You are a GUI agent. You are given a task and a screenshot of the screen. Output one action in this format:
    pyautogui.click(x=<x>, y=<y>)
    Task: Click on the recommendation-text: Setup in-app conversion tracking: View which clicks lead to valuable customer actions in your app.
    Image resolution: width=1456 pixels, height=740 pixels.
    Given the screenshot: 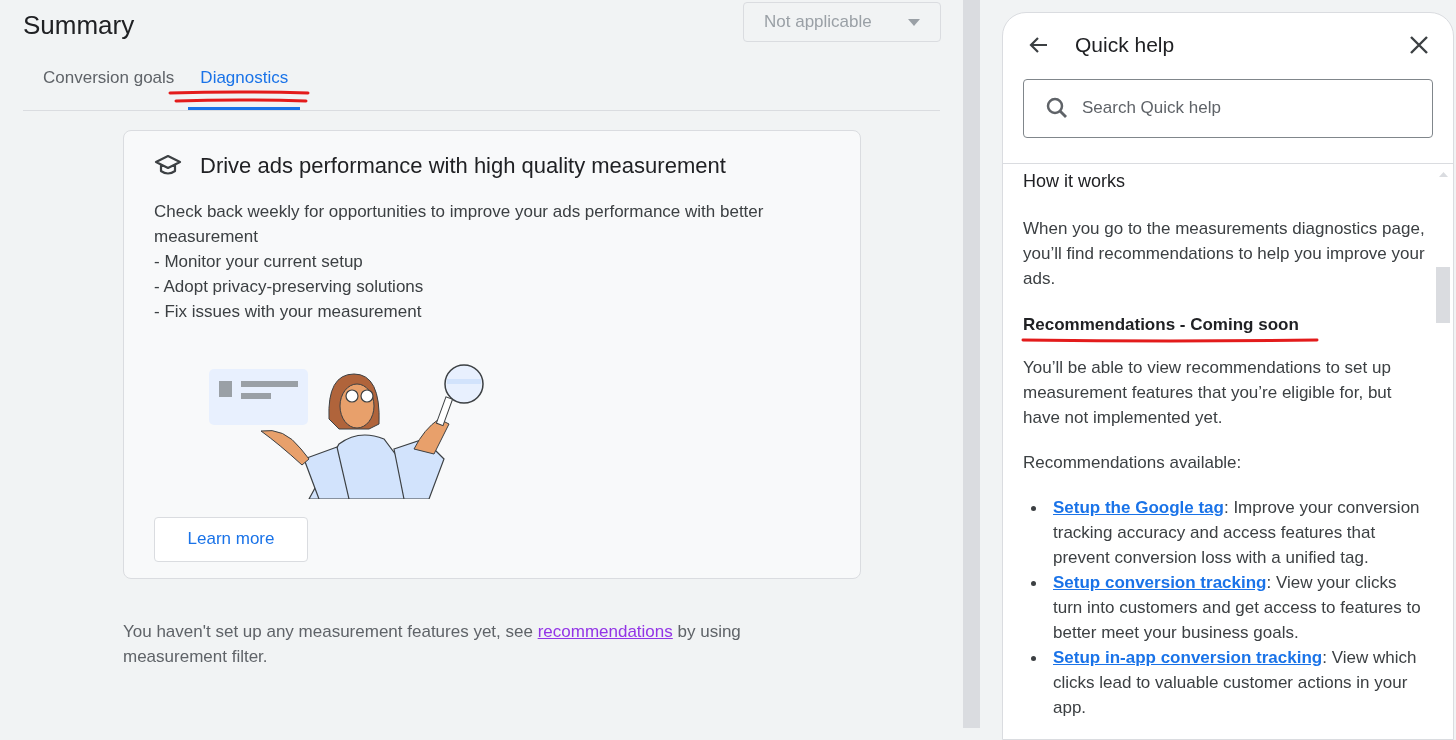 What is the action you would take?
    pyautogui.click(x=1235, y=682)
    